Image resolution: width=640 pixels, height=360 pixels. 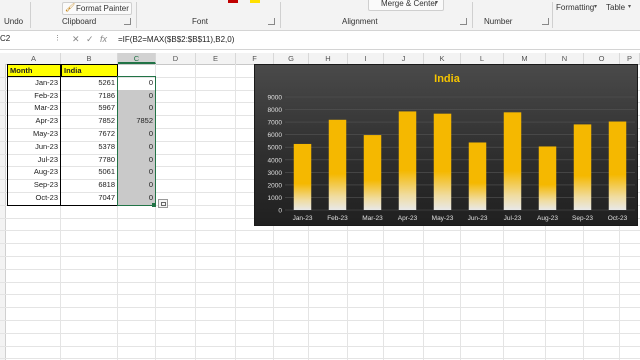 I want to click on column-header-o: O, so click(x=602, y=58).